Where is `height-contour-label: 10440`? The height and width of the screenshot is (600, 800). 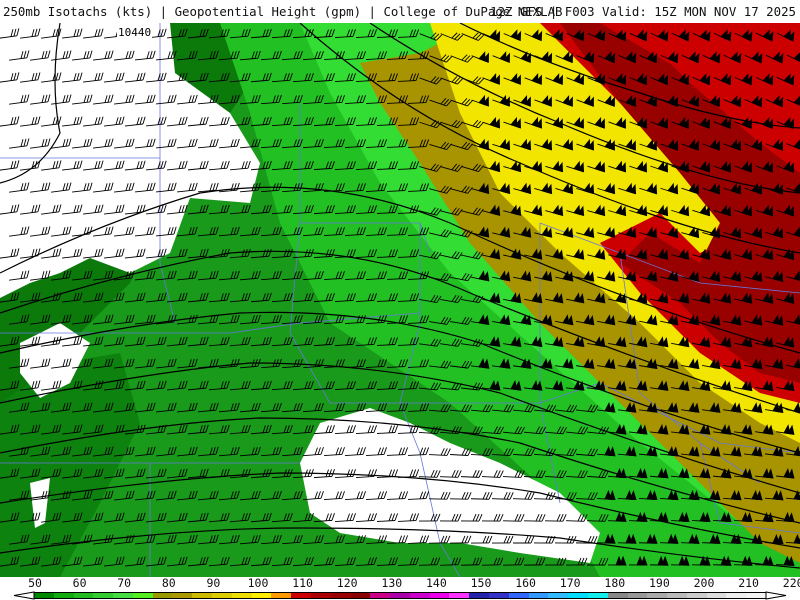
height-contour-label: 10440 is located at coordinates (135, 32).